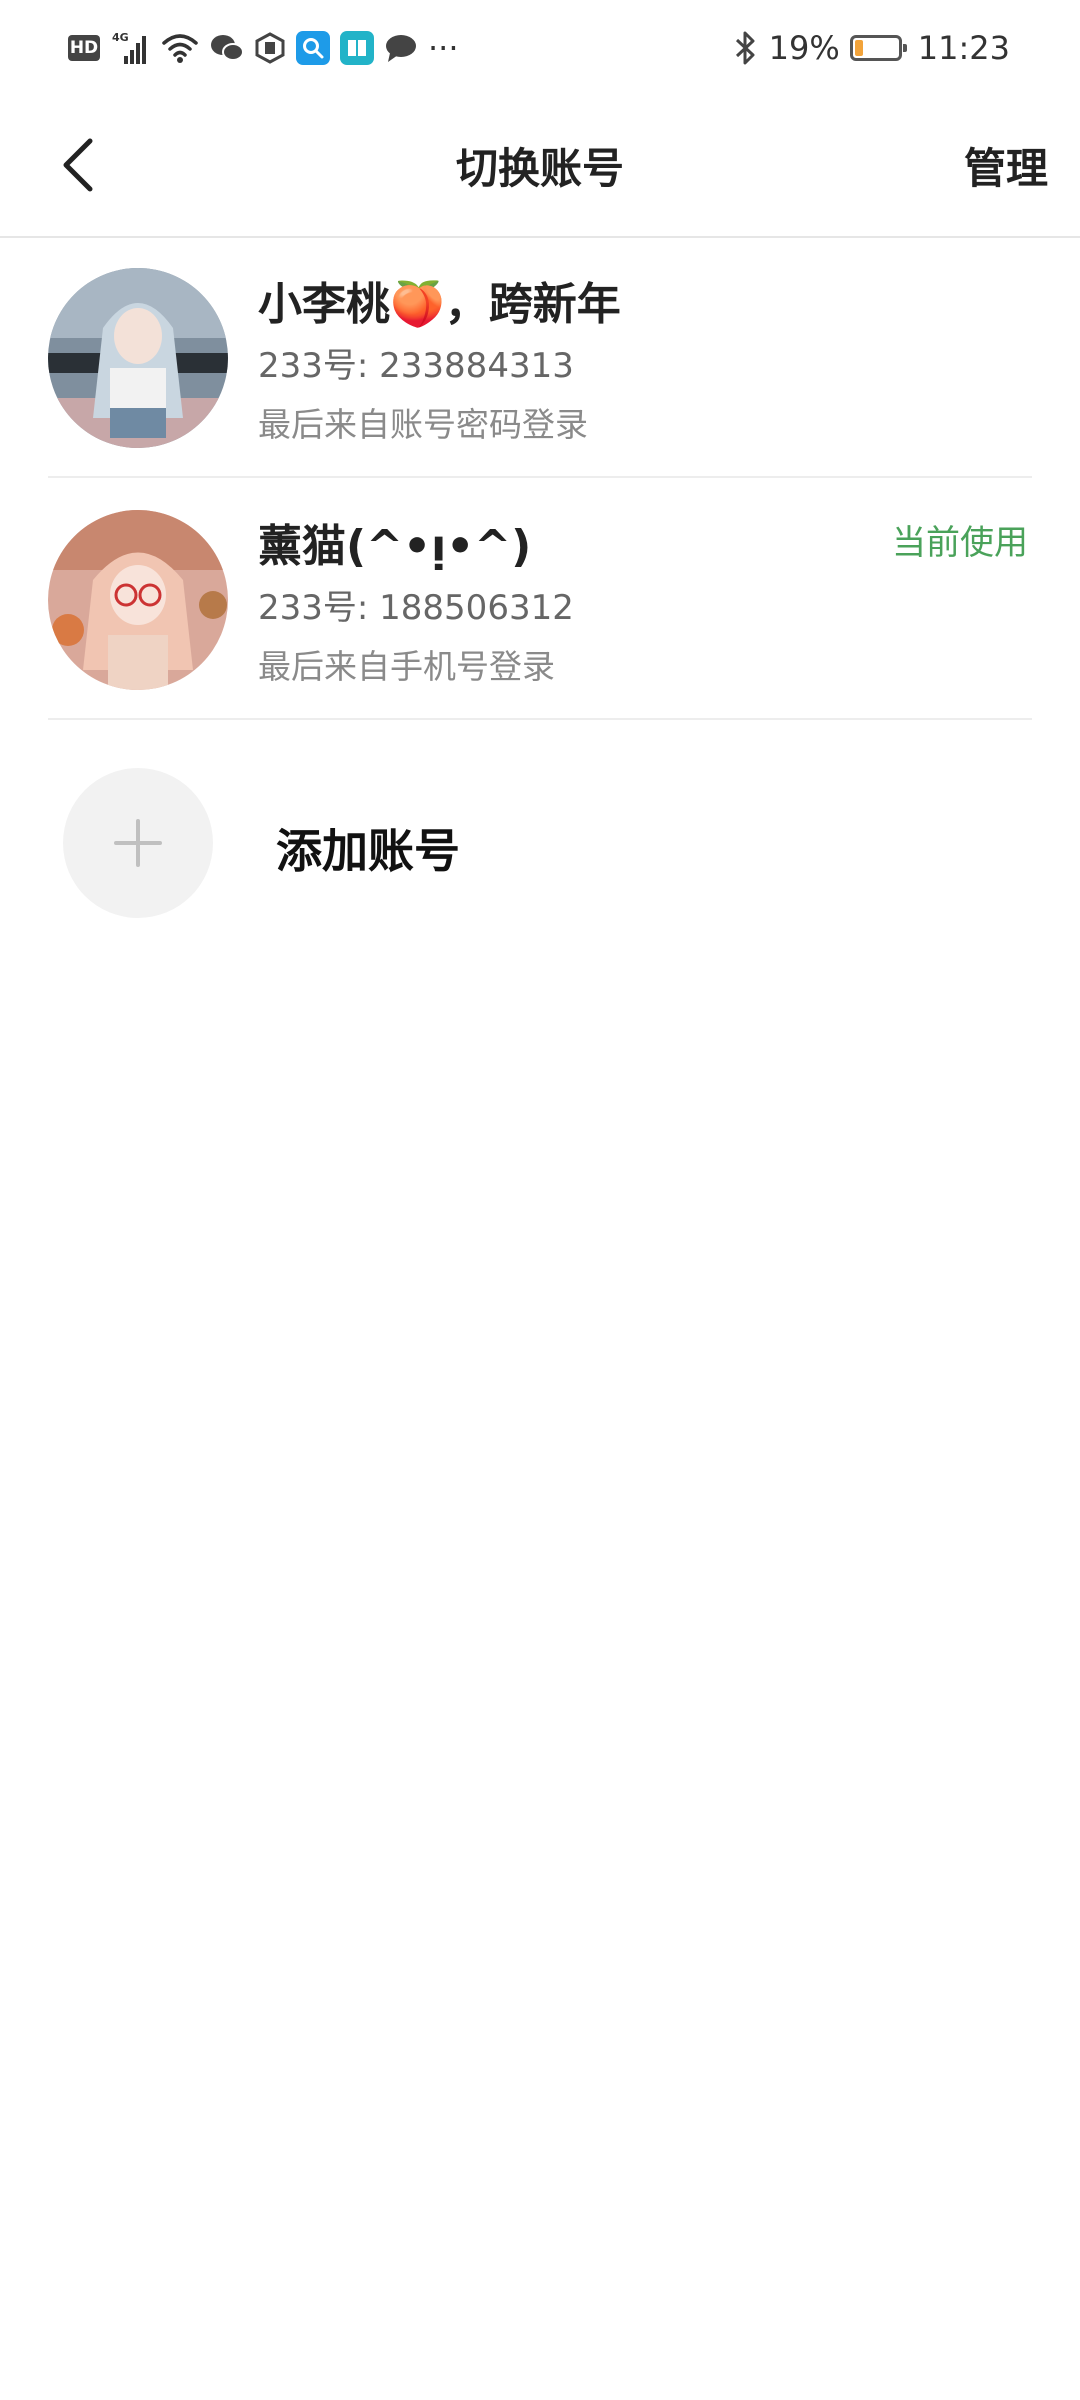 This screenshot has height=2400, width=1080. Describe the element at coordinates (1006, 165) in the screenshot. I see `manage-button: 管理` at that location.